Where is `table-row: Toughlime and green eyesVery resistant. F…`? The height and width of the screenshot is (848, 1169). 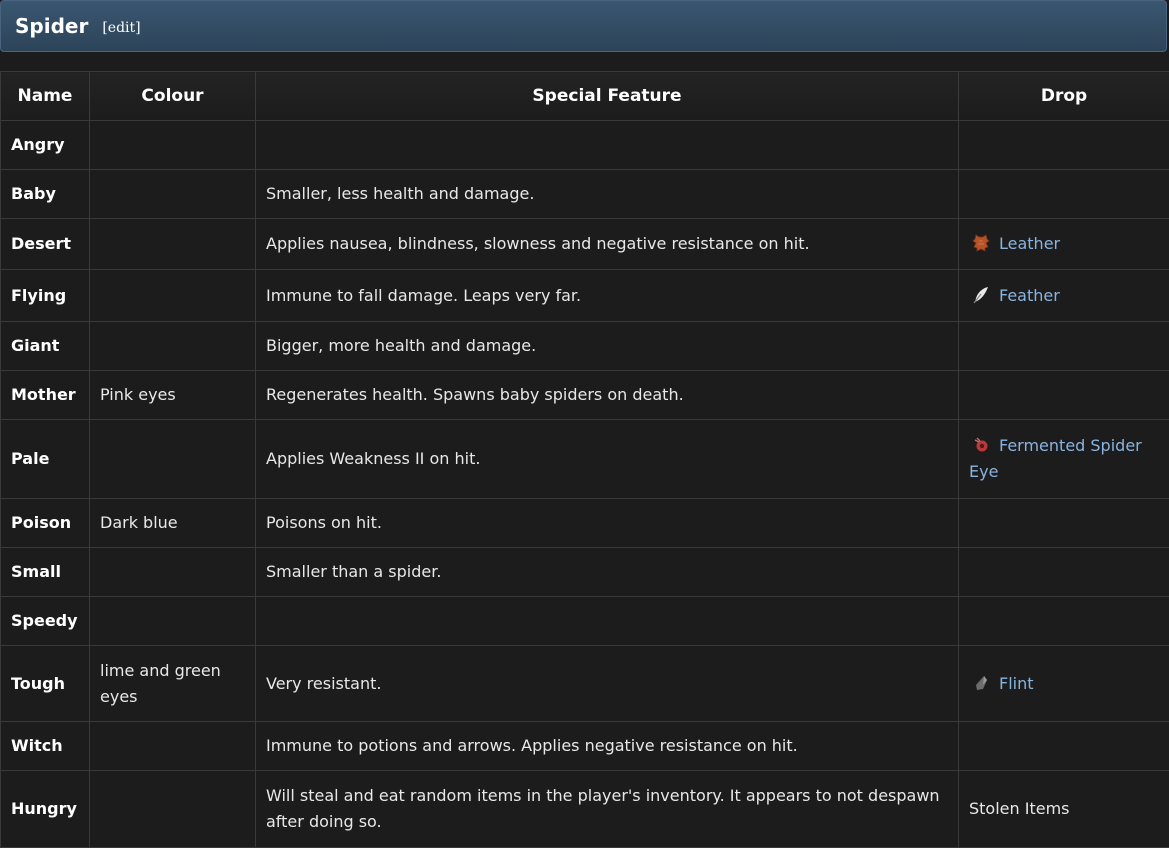 table-row: Toughlime and green eyesVery resistant. F… is located at coordinates (585, 684).